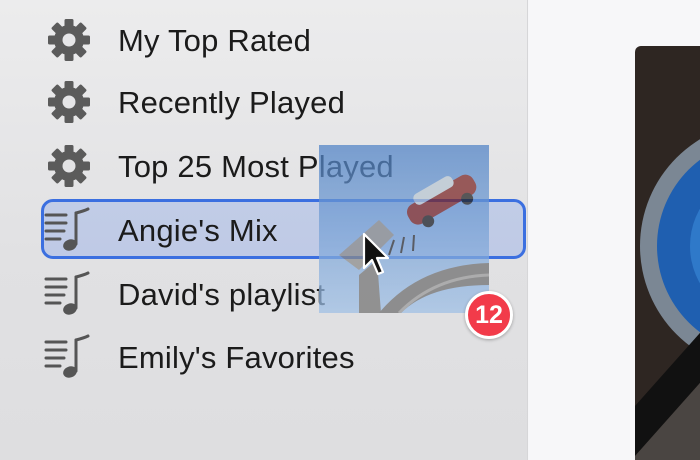 Image resolution: width=700 pixels, height=460 pixels. Describe the element at coordinates (236, 357) in the screenshot. I see `sidebar-item-label: Emily's Favorites` at that location.